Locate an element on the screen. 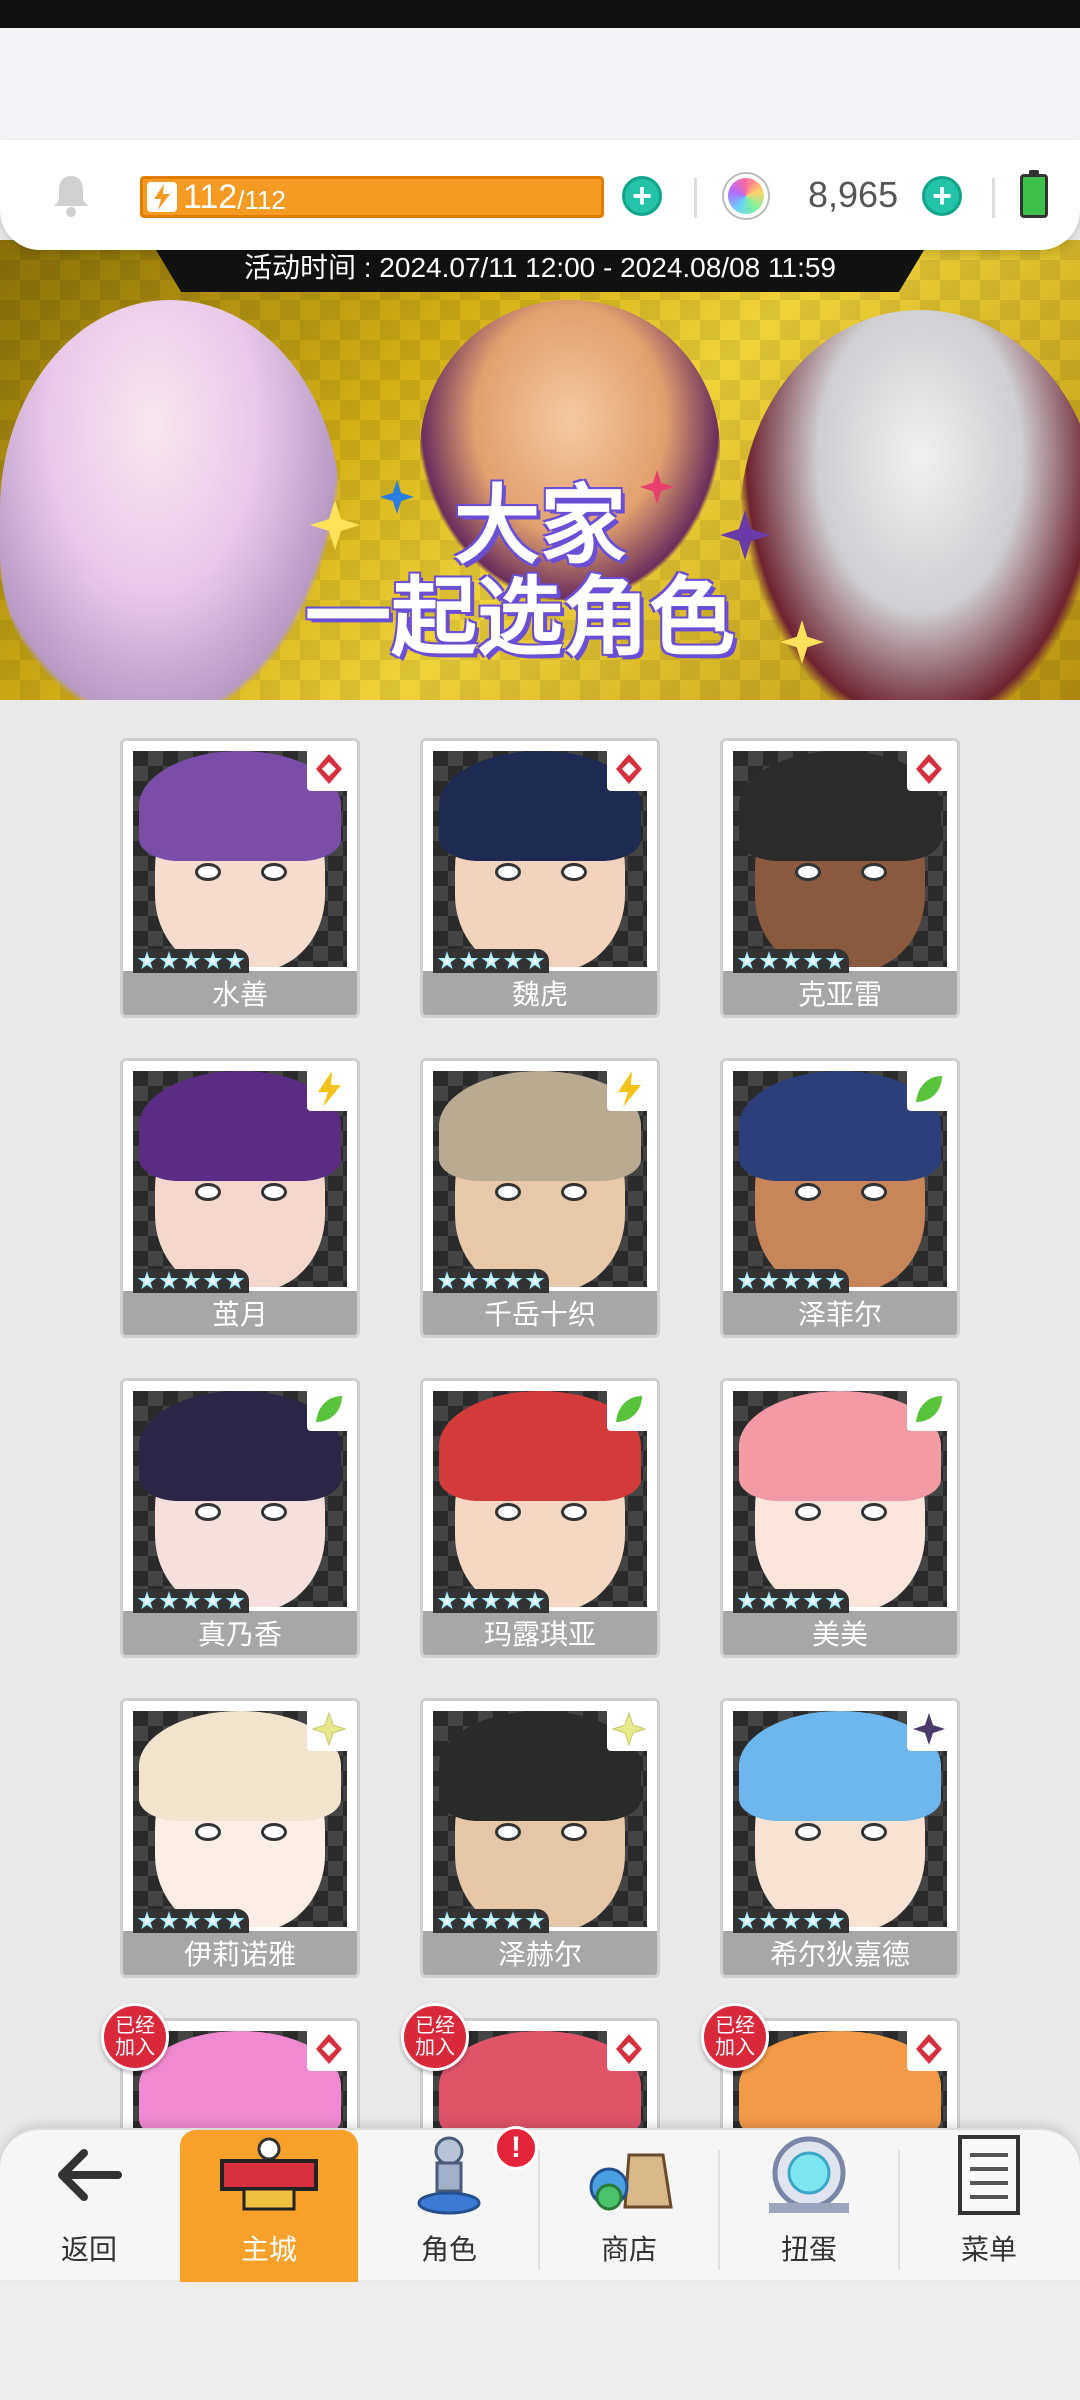  nav-menu-button: 菜单 is located at coordinates (989, 2206).